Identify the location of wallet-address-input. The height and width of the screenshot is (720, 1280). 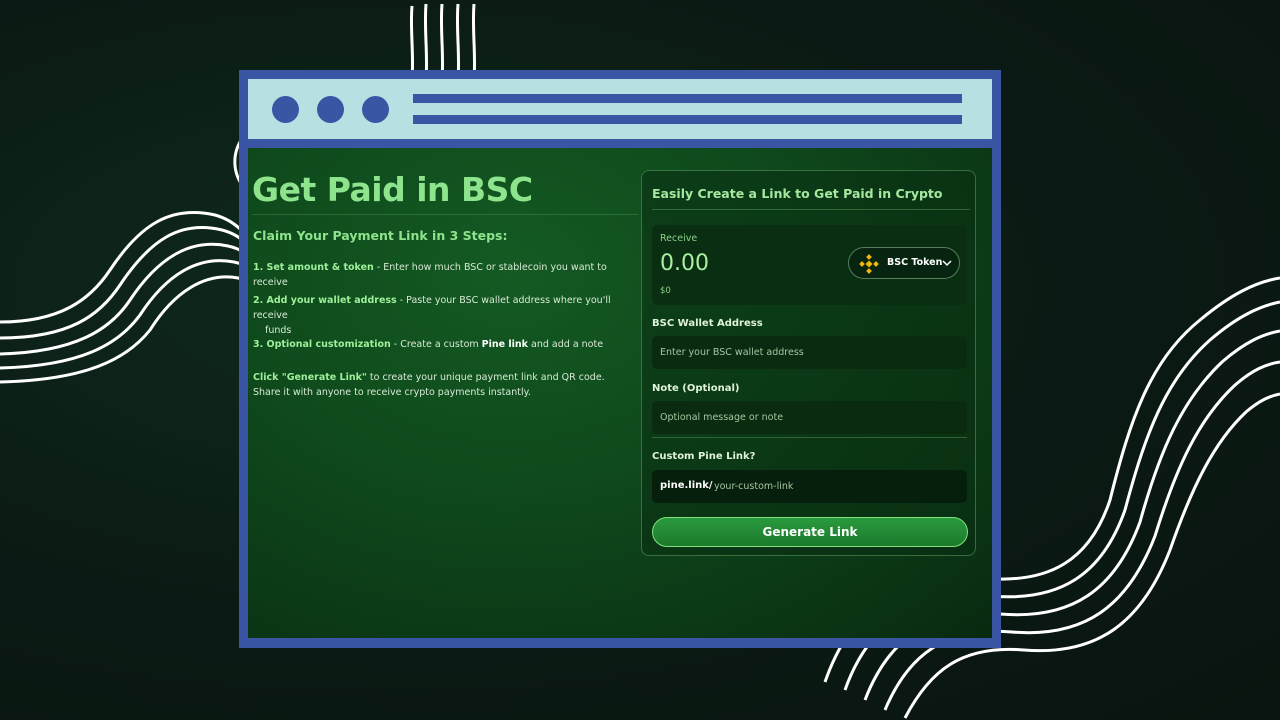
(809, 352).